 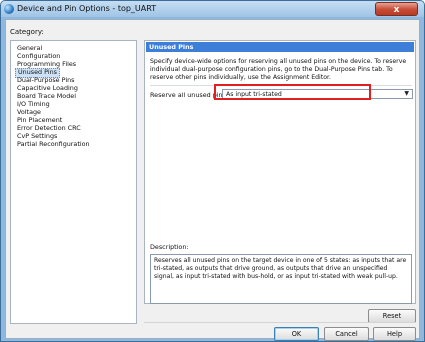 I want to click on category-item-general: General, so click(x=29, y=48).